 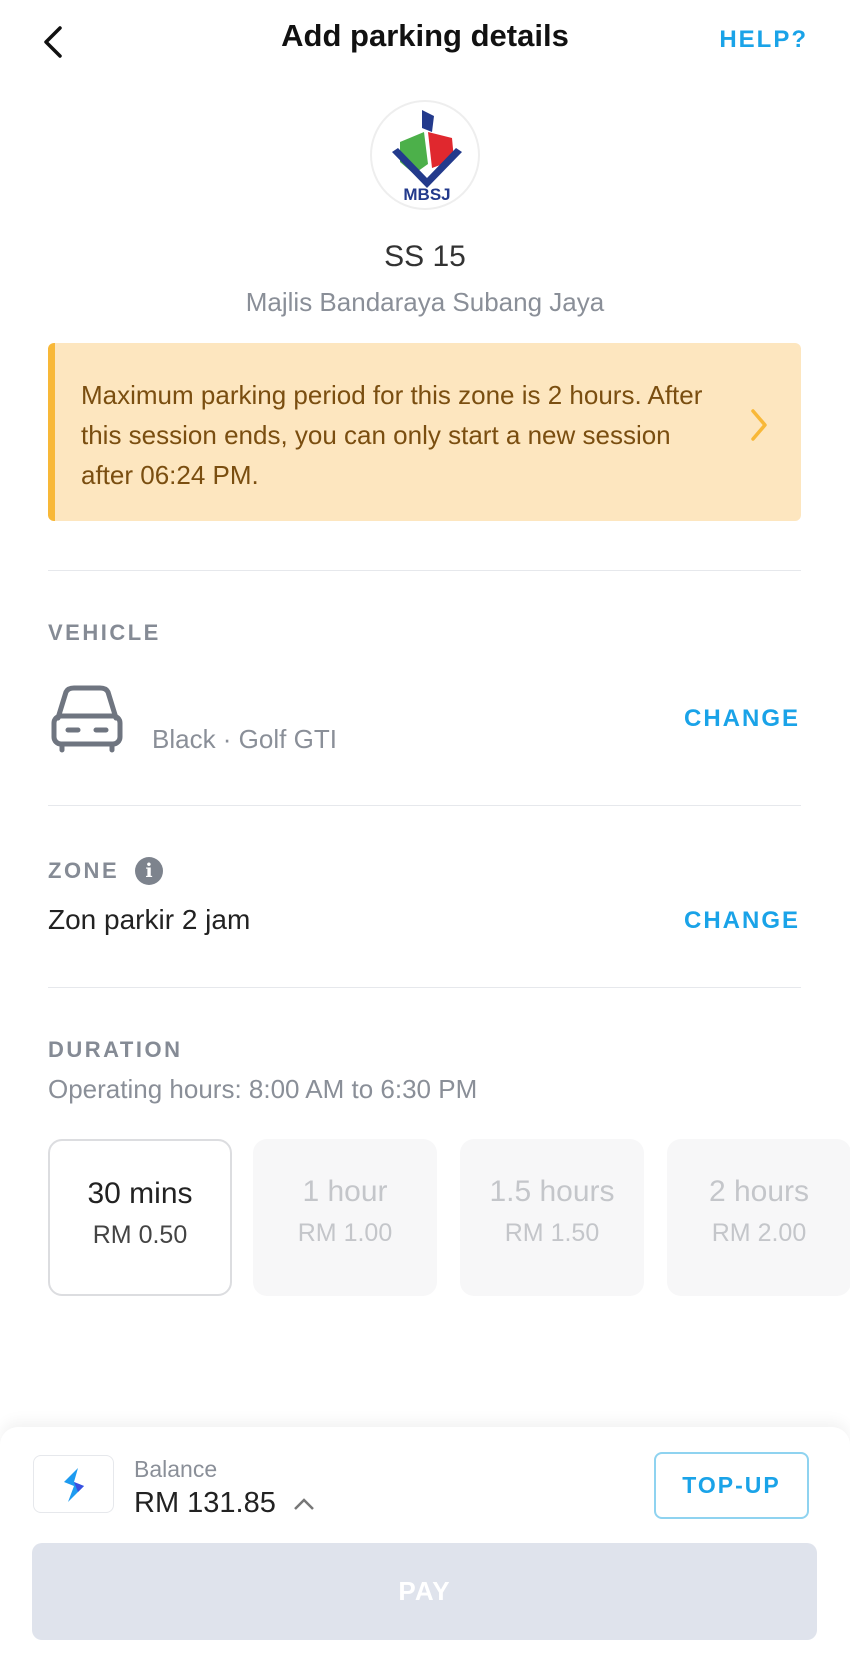 What do you see at coordinates (758, 1217) in the screenshot?
I see `duration-option: 2 hours RM 2.00` at bounding box center [758, 1217].